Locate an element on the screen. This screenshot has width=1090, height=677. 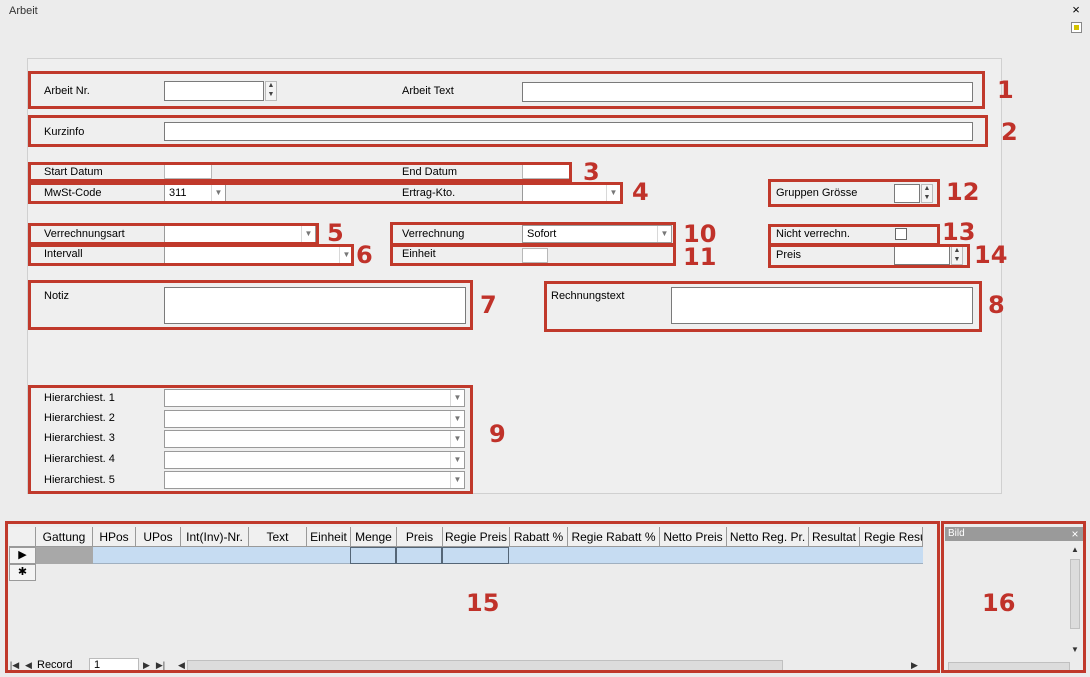
annotation-number-16: 16 is located at coordinates (999, 603).